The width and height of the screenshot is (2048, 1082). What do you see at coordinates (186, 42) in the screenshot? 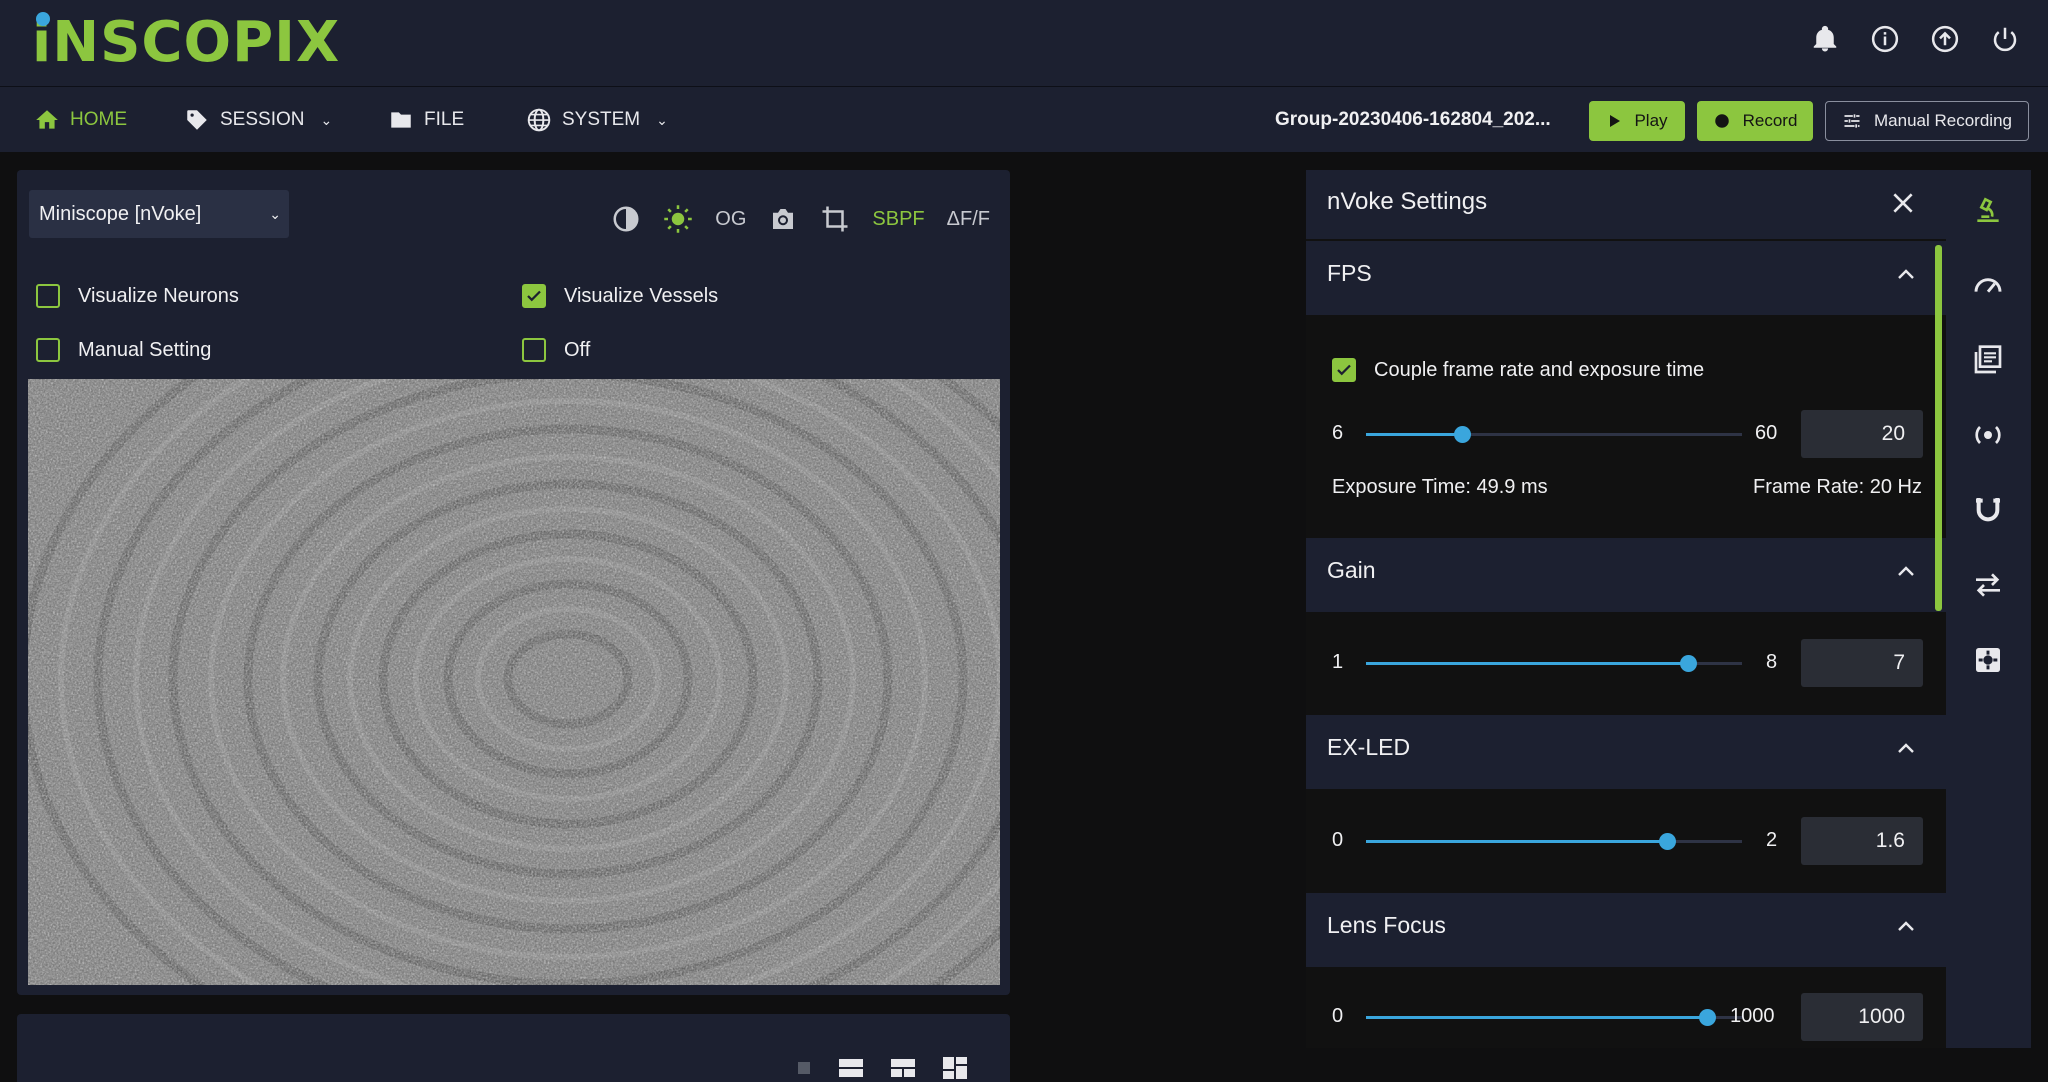
I see `inscopix-logo: iNSCOPIX` at bounding box center [186, 42].